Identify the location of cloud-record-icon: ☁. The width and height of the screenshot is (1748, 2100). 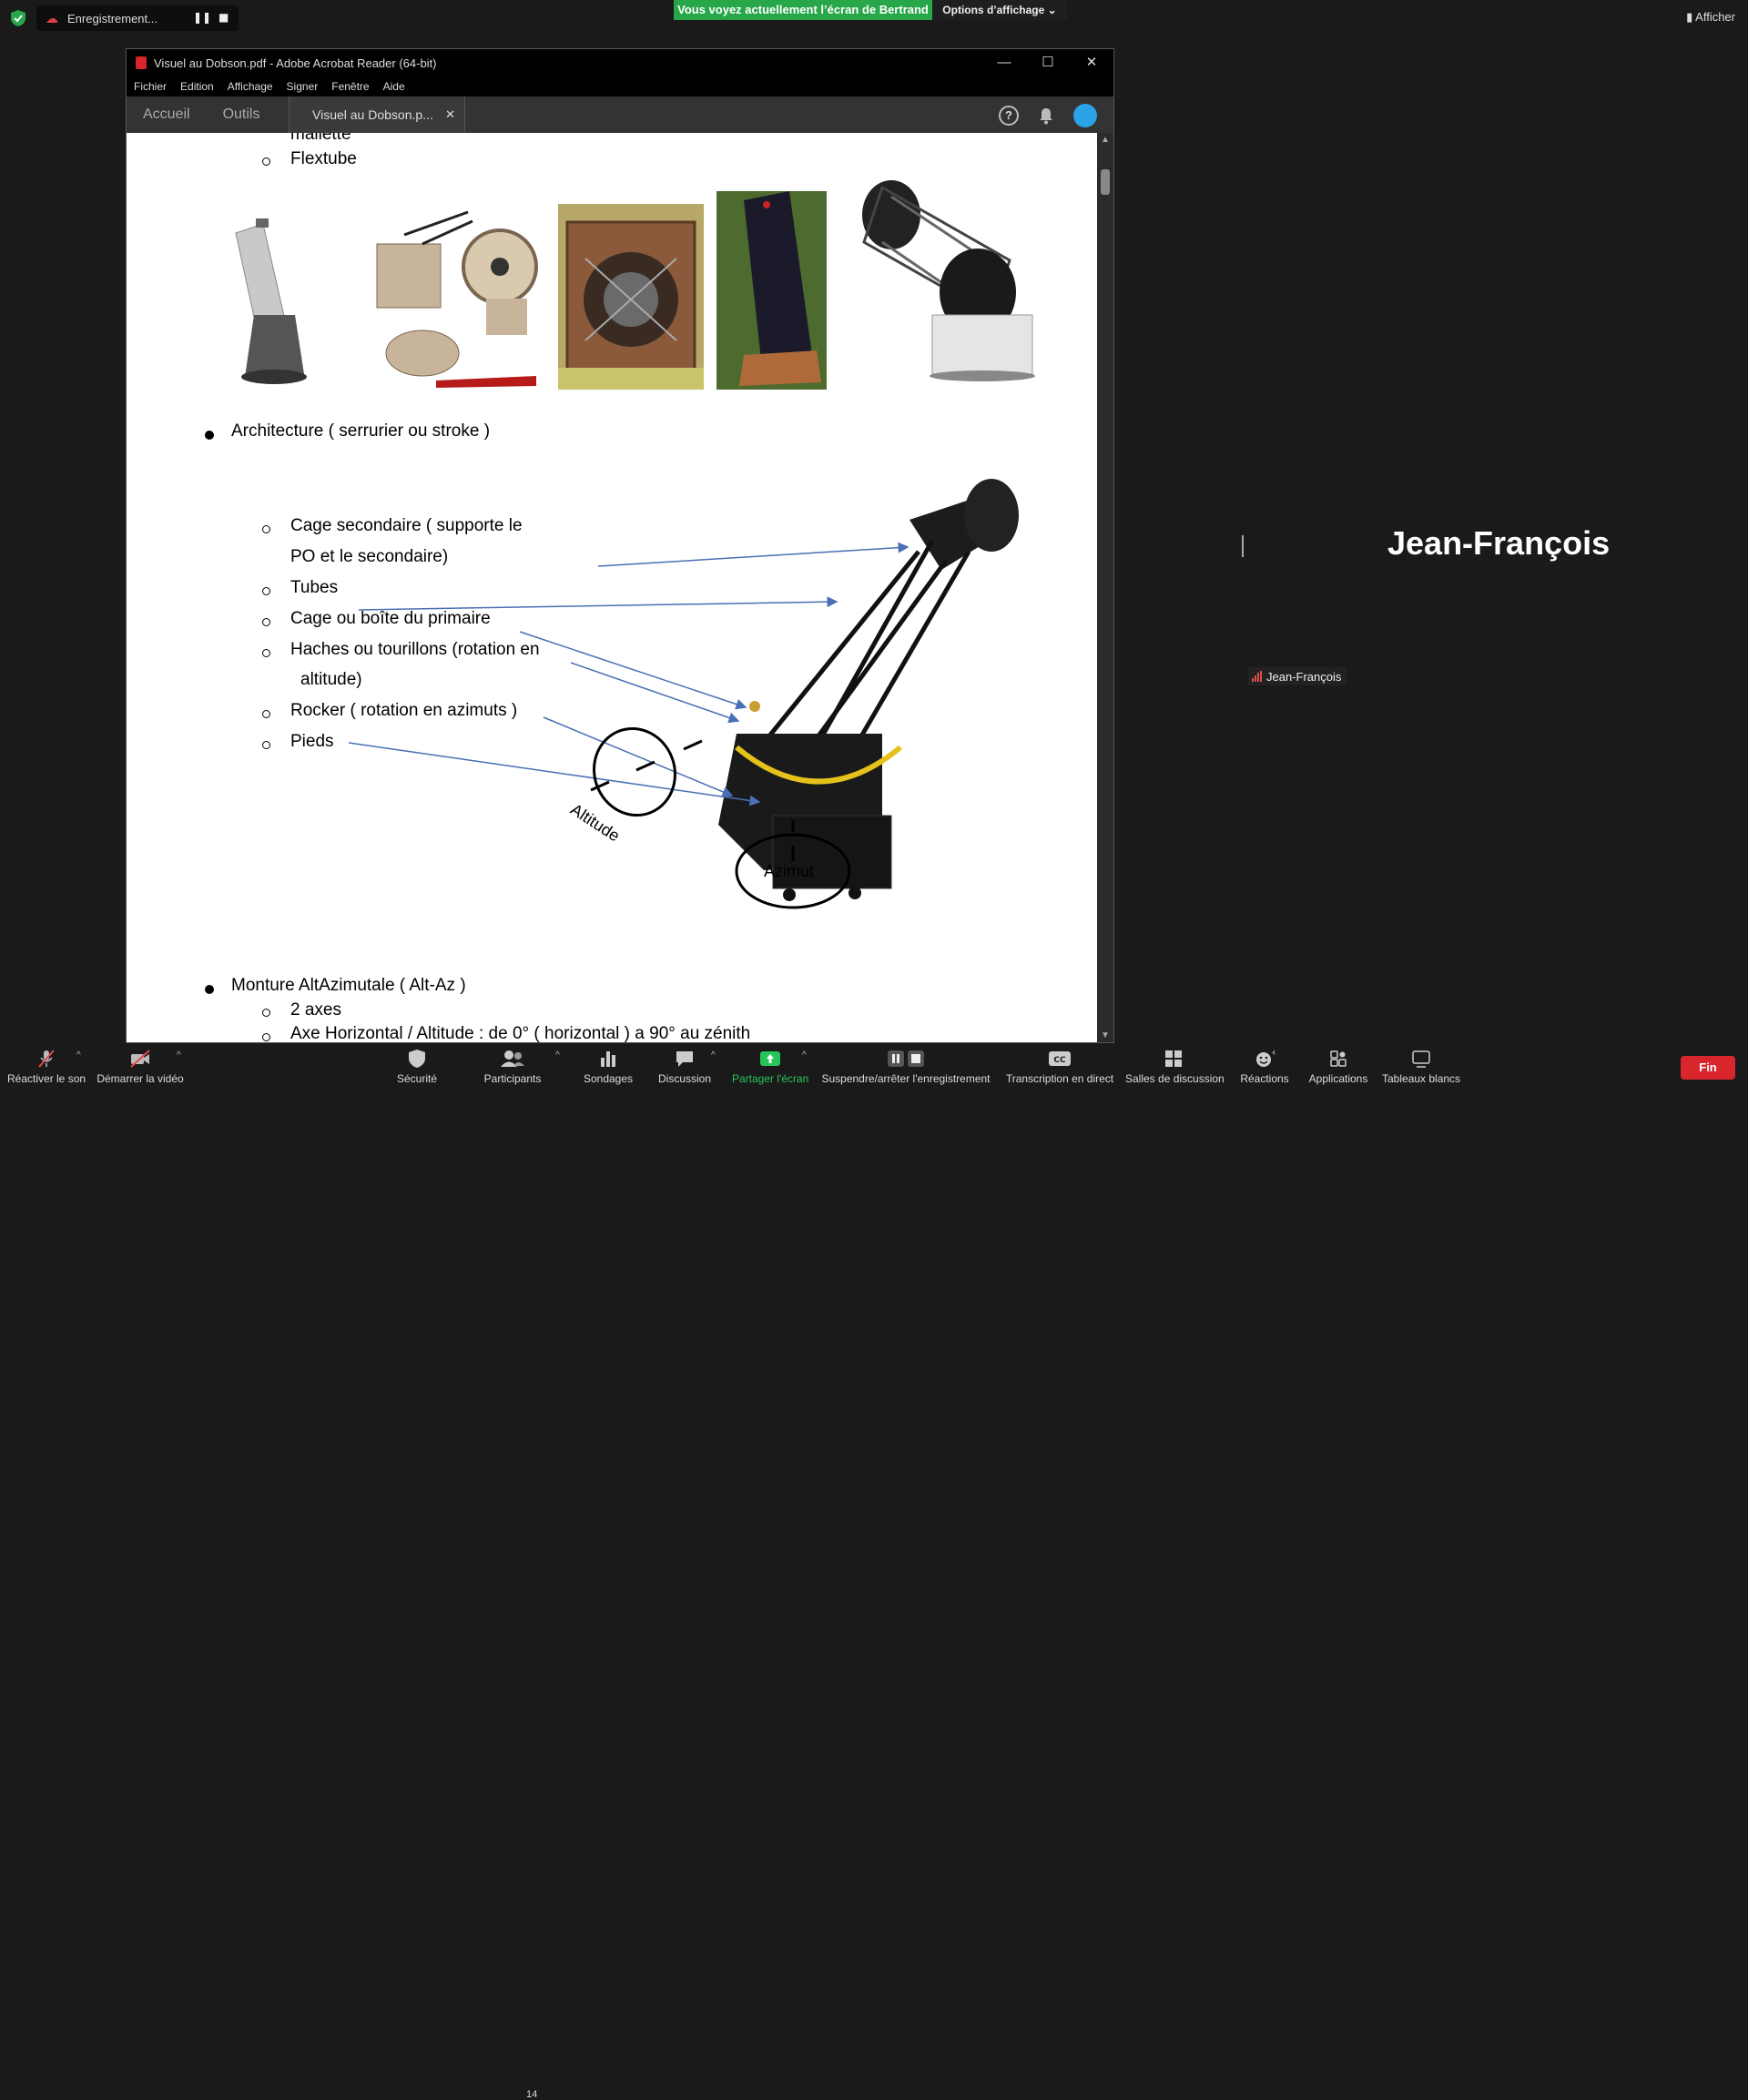
(52, 17).